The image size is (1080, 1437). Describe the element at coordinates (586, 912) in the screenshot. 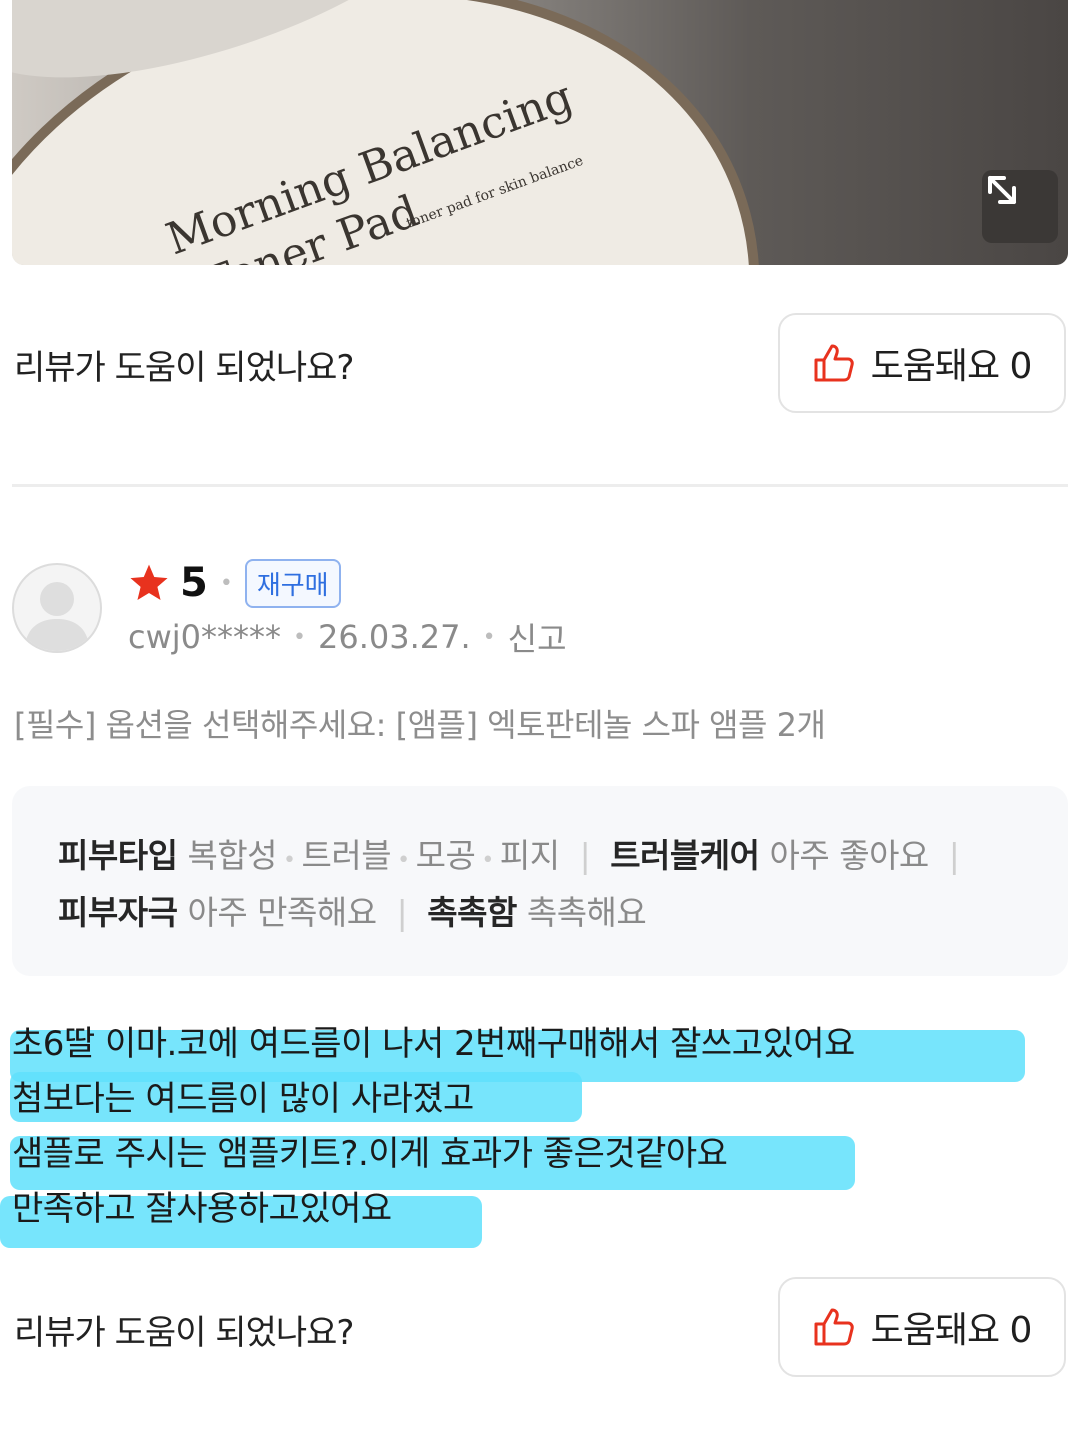

I see `moisture-value: 촉촉해요` at that location.